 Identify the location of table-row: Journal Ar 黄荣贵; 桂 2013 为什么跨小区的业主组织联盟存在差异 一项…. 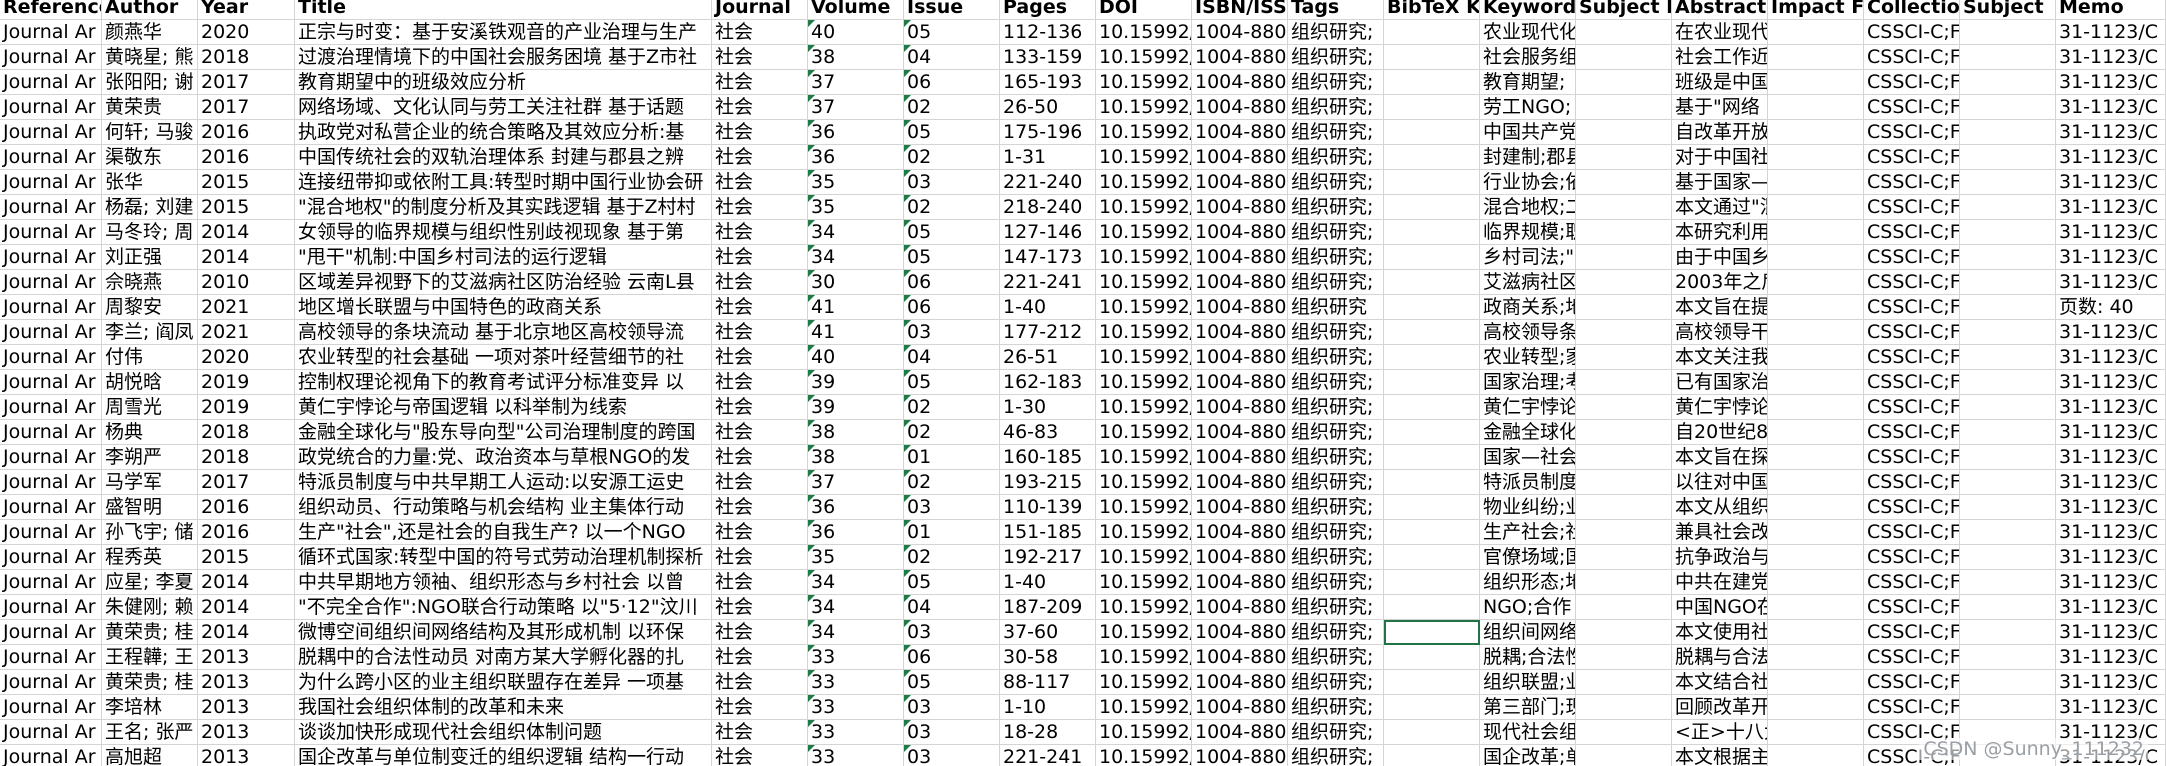
(1083, 682).